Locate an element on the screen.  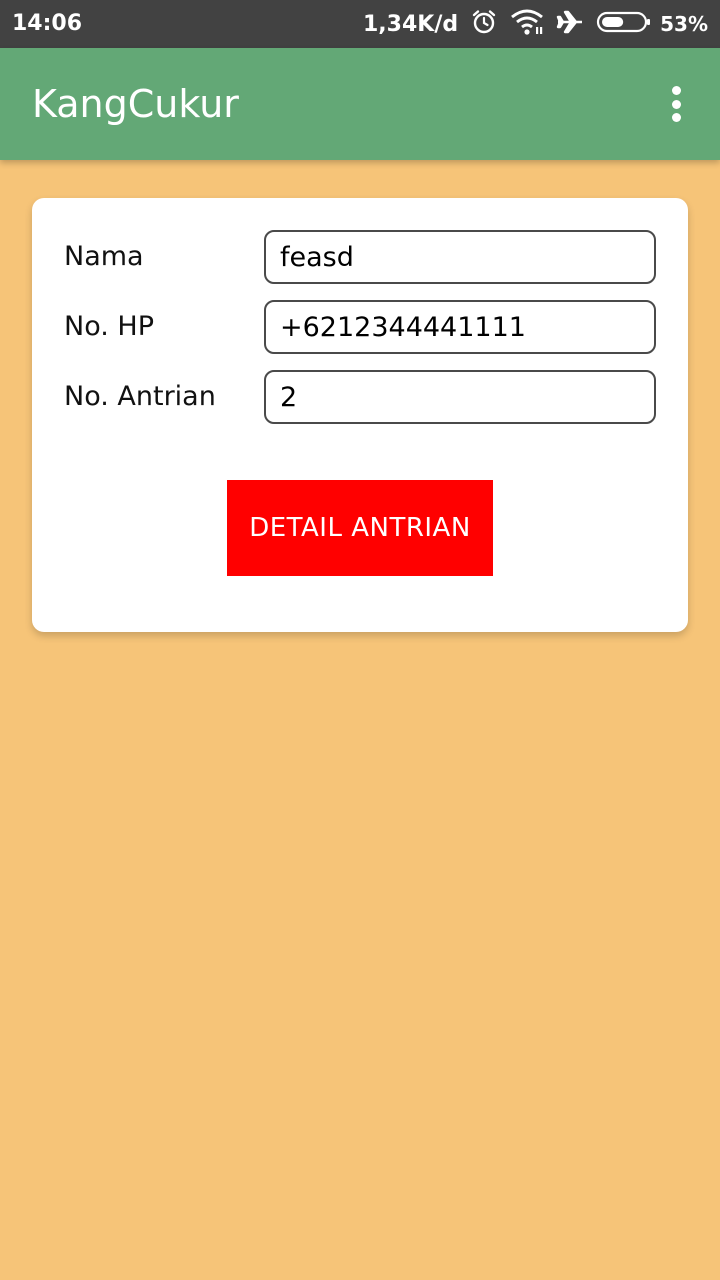
queue-number-row: No. Antrian is located at coordinates (360, 397).